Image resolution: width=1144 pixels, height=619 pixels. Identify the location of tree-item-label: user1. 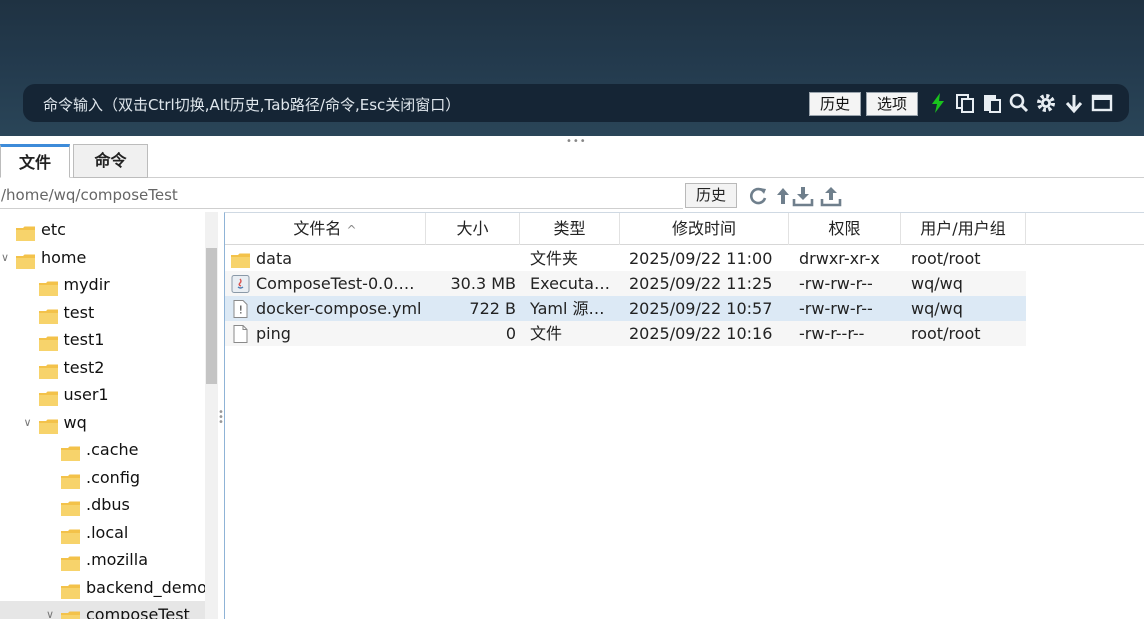
(86, 394).